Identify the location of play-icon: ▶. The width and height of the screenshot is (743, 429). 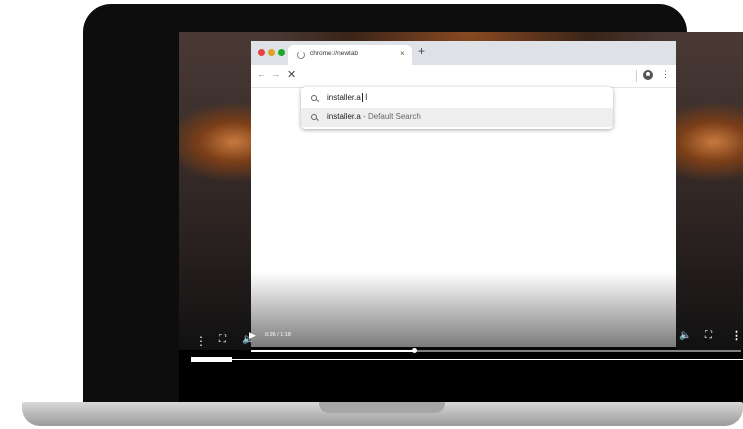
(252, 335).